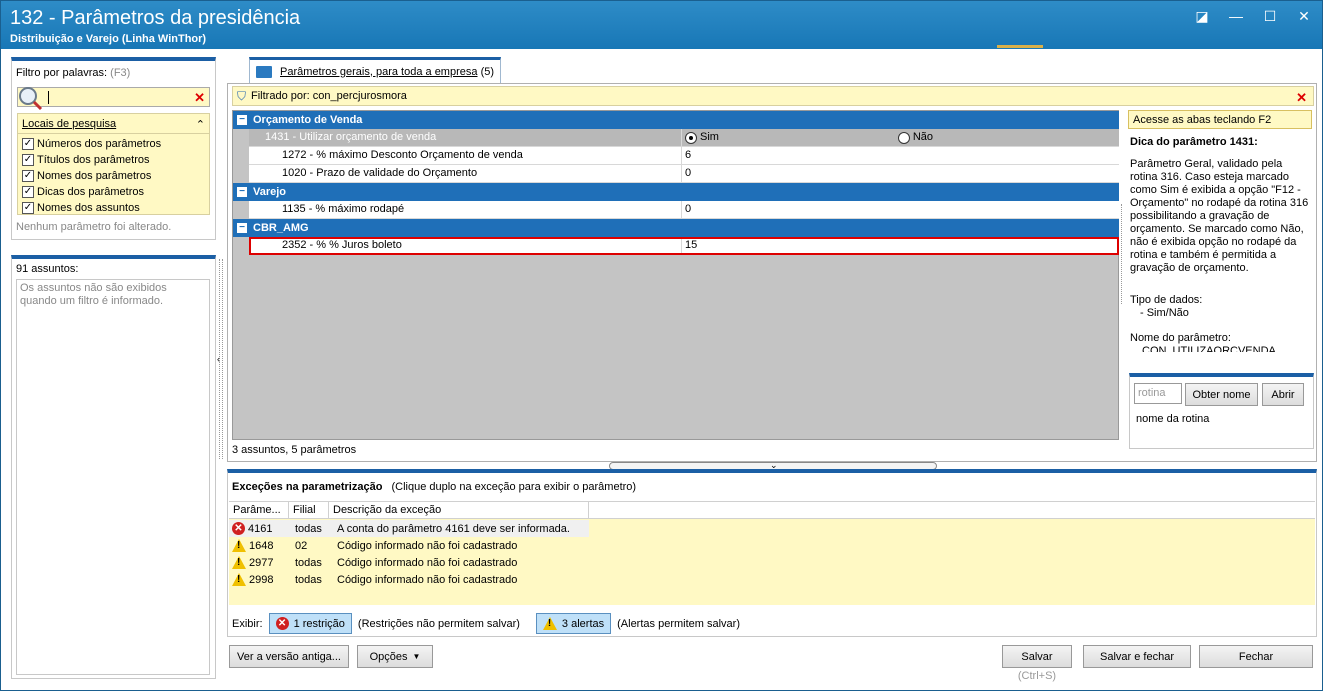 The width and height of the screenshot is (1323, 691). I want to click on title-accent-line, so click(1020, 46).